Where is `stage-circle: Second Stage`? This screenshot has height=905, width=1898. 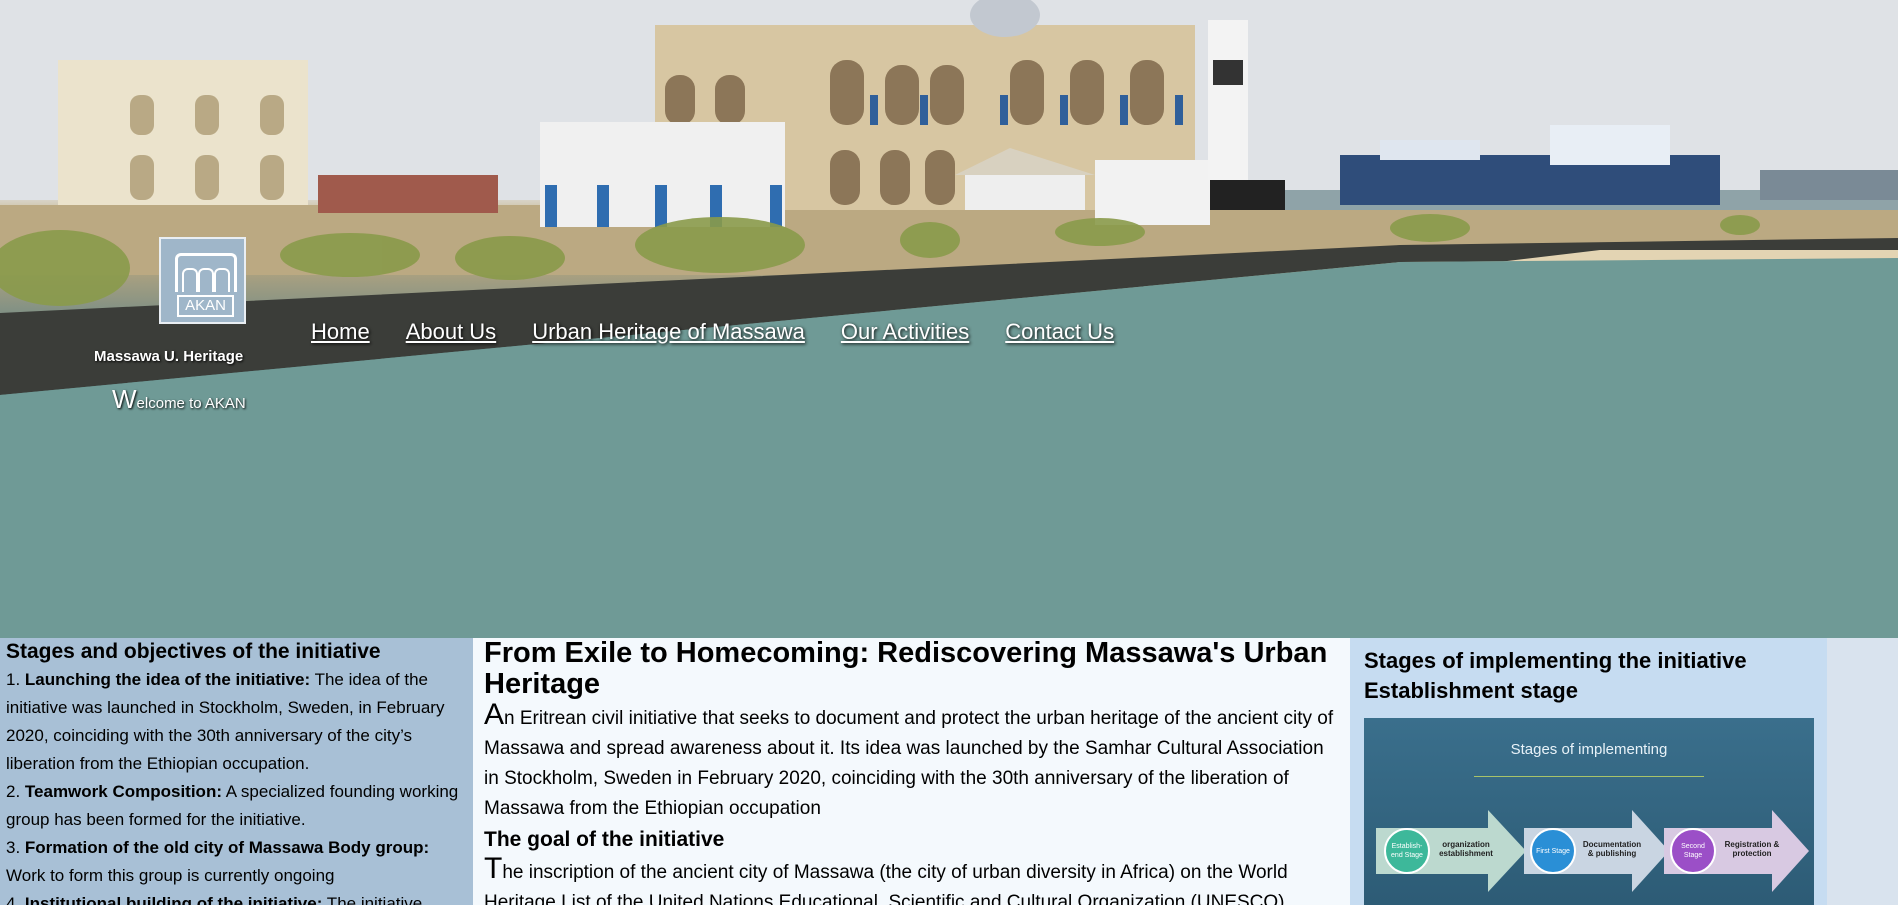
stage-circle: Second Stage is located at coordinates (1693, 851).